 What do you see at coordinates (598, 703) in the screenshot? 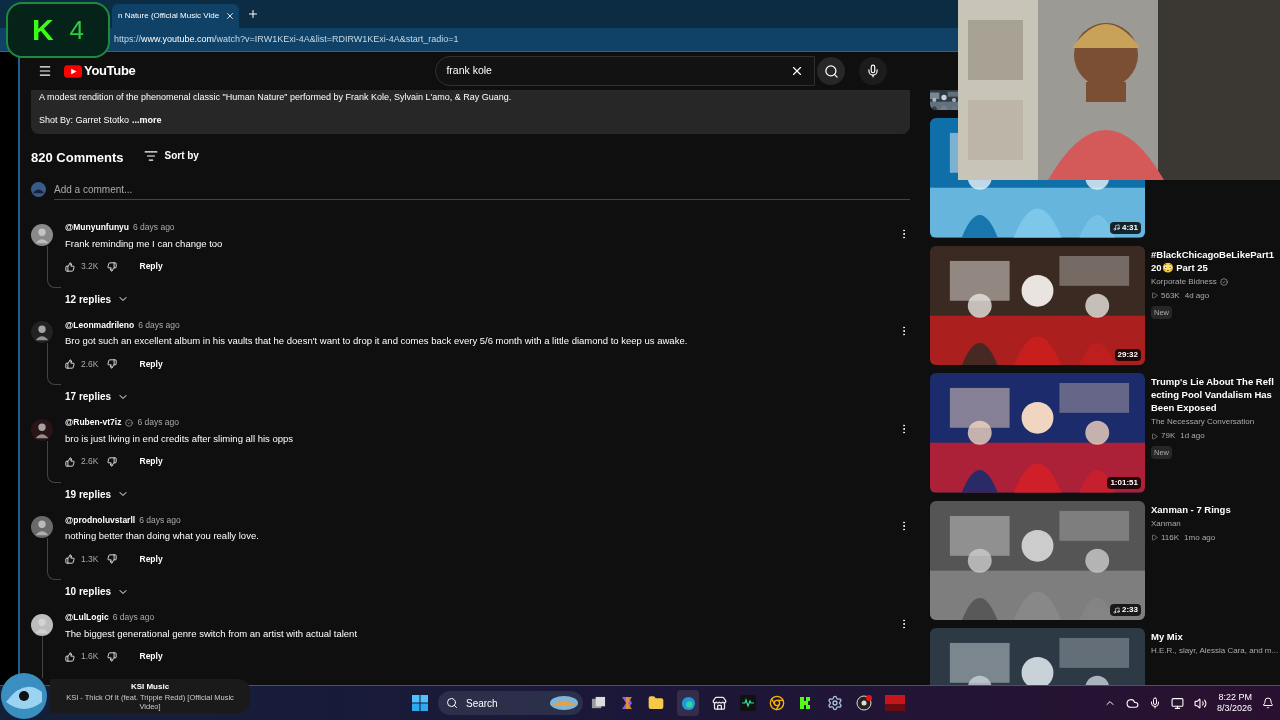
I see `task-view-icon` at bounding box center [598, 703].